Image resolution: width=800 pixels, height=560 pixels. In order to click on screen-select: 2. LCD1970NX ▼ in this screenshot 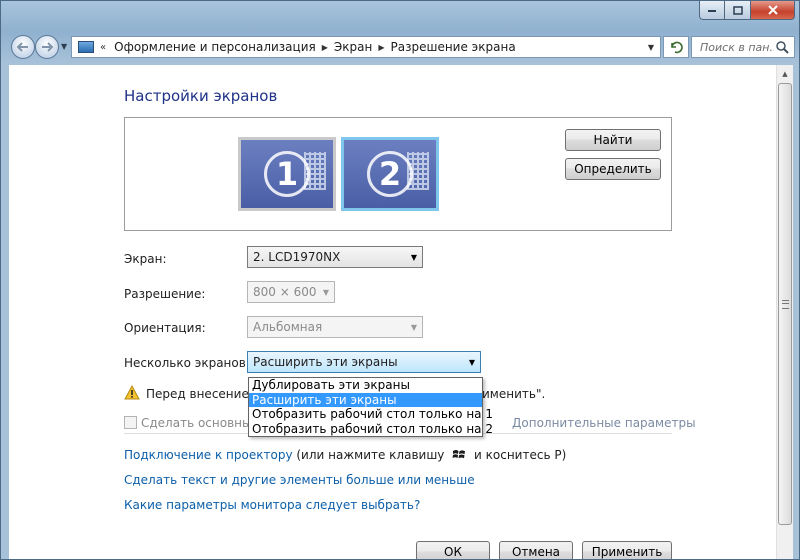, I will do `click(335, 257)`.